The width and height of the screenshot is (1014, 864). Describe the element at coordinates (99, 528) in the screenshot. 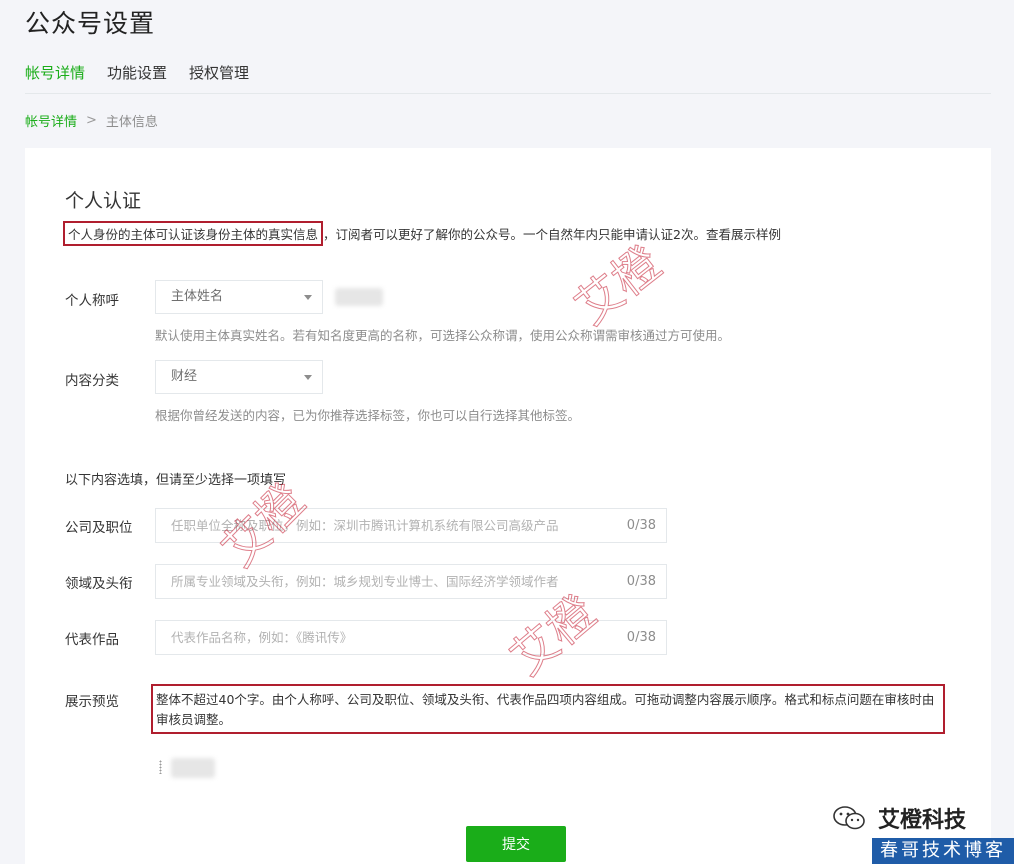

I see `company-label: 公司及职位` at that location.